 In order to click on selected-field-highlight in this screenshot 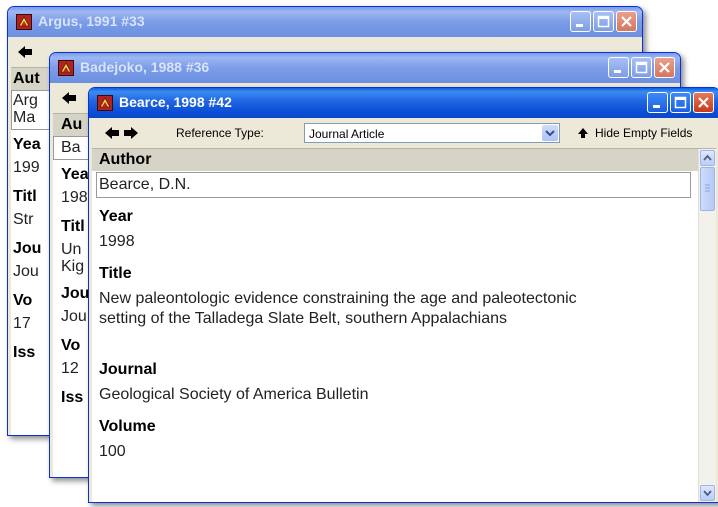, I will do `click(395, 160)`.